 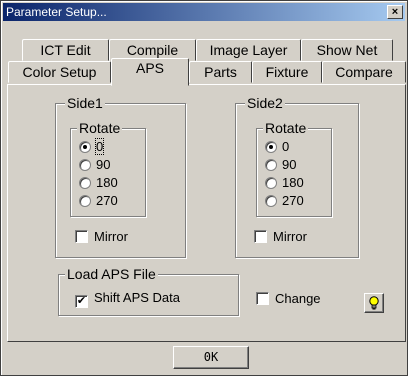 I want to click on side2-rotate-90: 90, so click(x=280, y=165).